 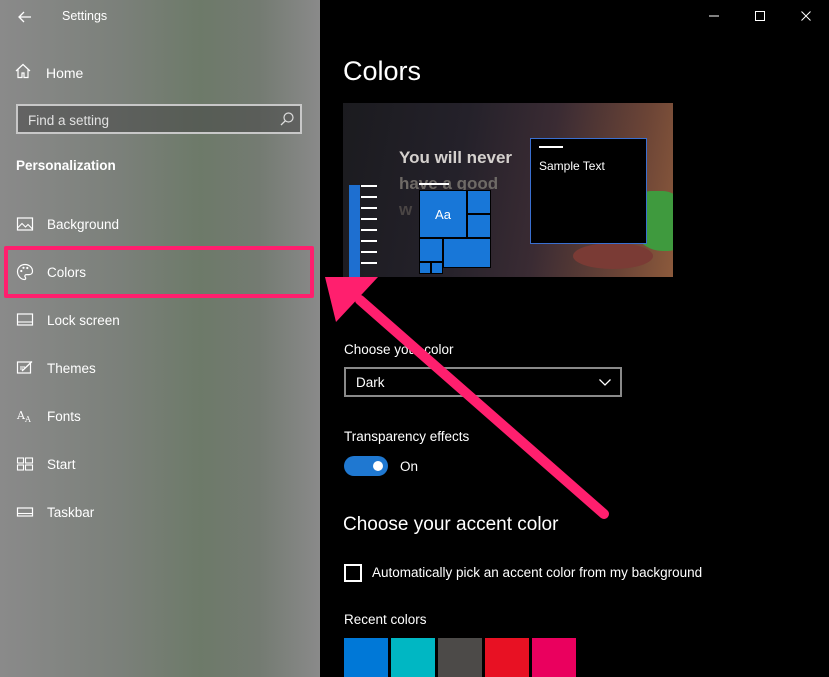 I want to click on maximize-icon, so click(x=760, y=16).